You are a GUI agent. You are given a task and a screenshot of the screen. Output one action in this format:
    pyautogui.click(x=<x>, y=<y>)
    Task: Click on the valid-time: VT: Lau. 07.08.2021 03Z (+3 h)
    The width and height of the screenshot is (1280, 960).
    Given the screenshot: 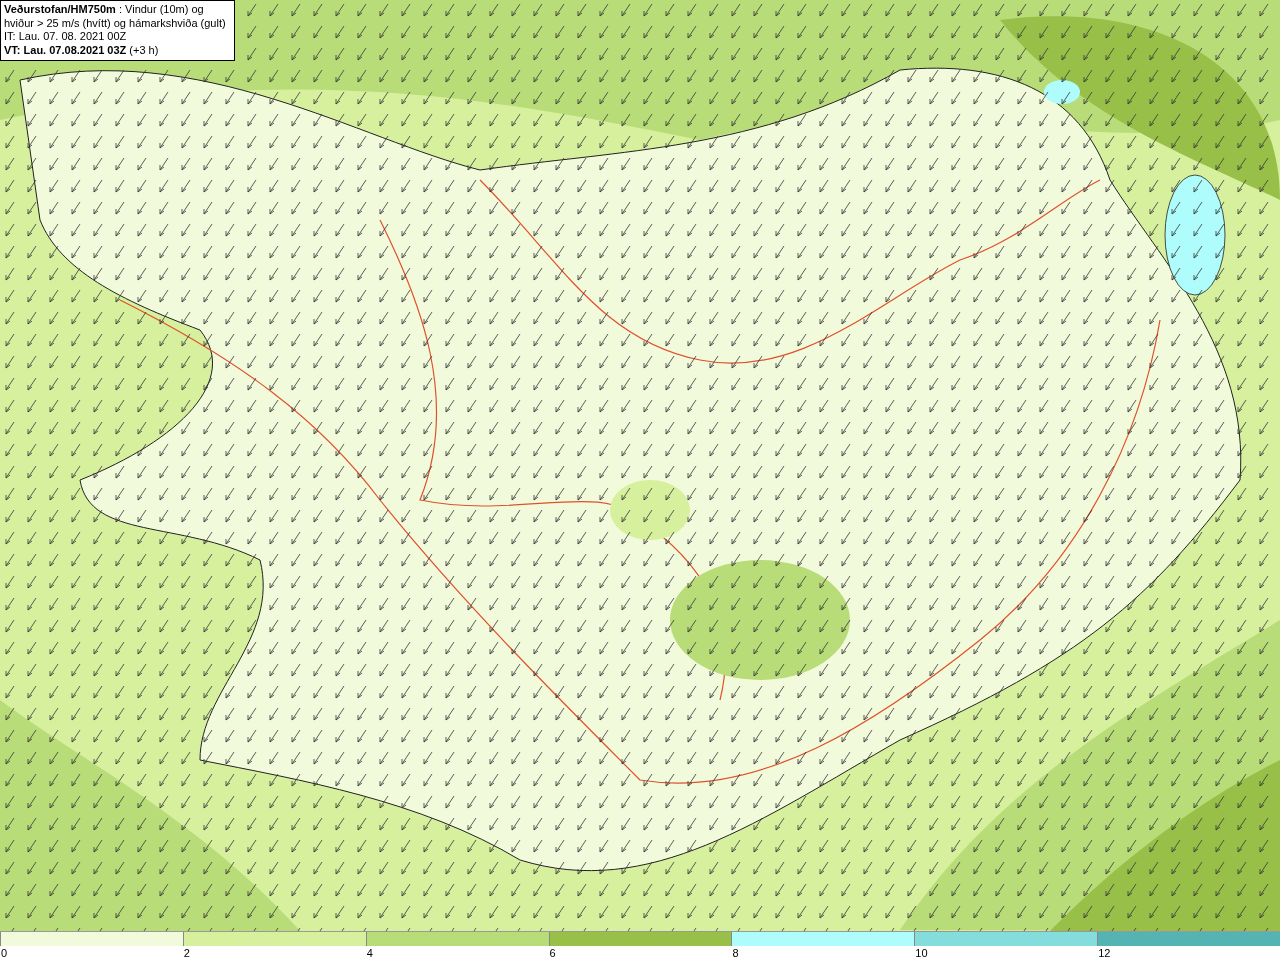 What is the action you would take?
    pyautogui.click(x=82, y=50)
    